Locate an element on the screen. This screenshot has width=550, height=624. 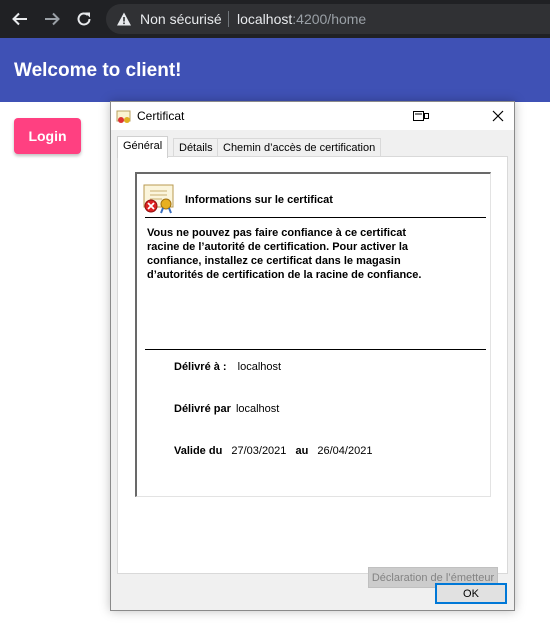
reload-button is located at coordinates (84, 19).